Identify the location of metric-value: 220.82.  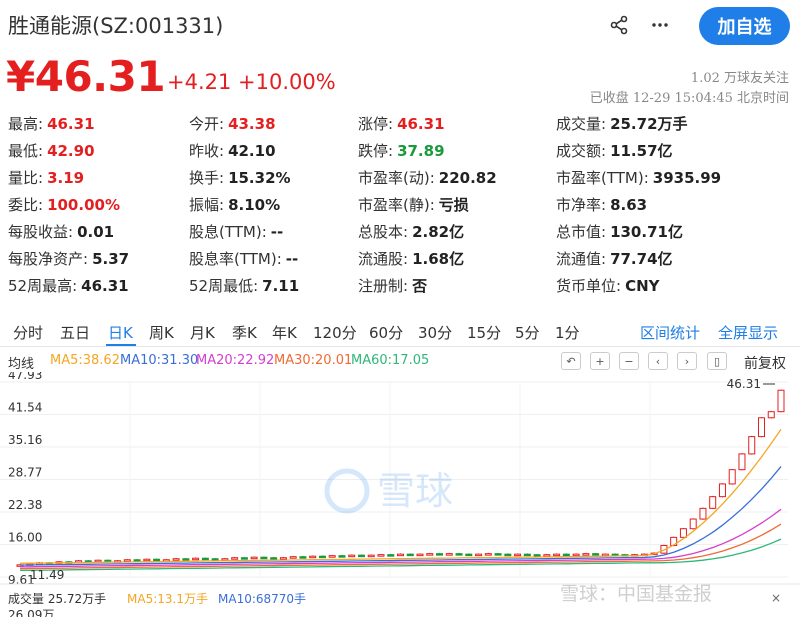
(467, 178).